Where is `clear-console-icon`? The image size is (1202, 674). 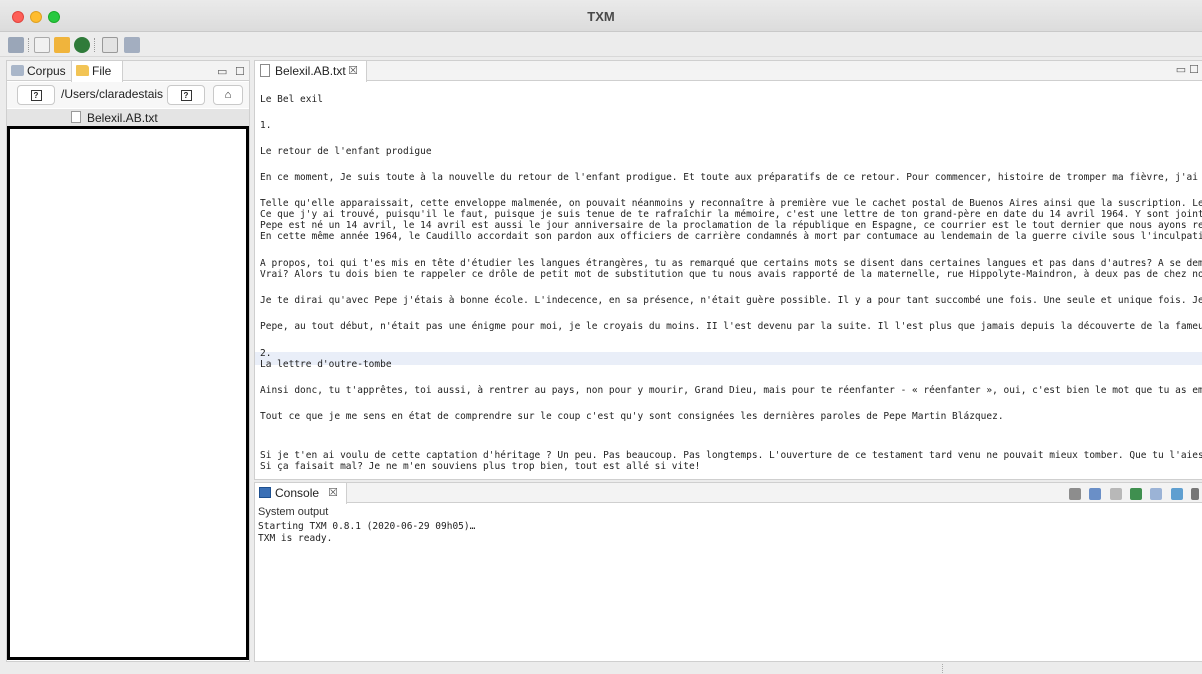
clear-console-icon is located at coordinates (1074, 493).